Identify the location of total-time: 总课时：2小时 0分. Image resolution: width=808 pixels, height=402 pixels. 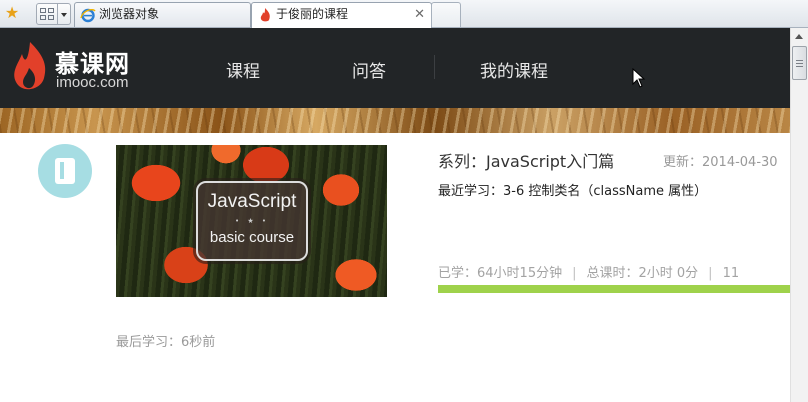
(642, 273).